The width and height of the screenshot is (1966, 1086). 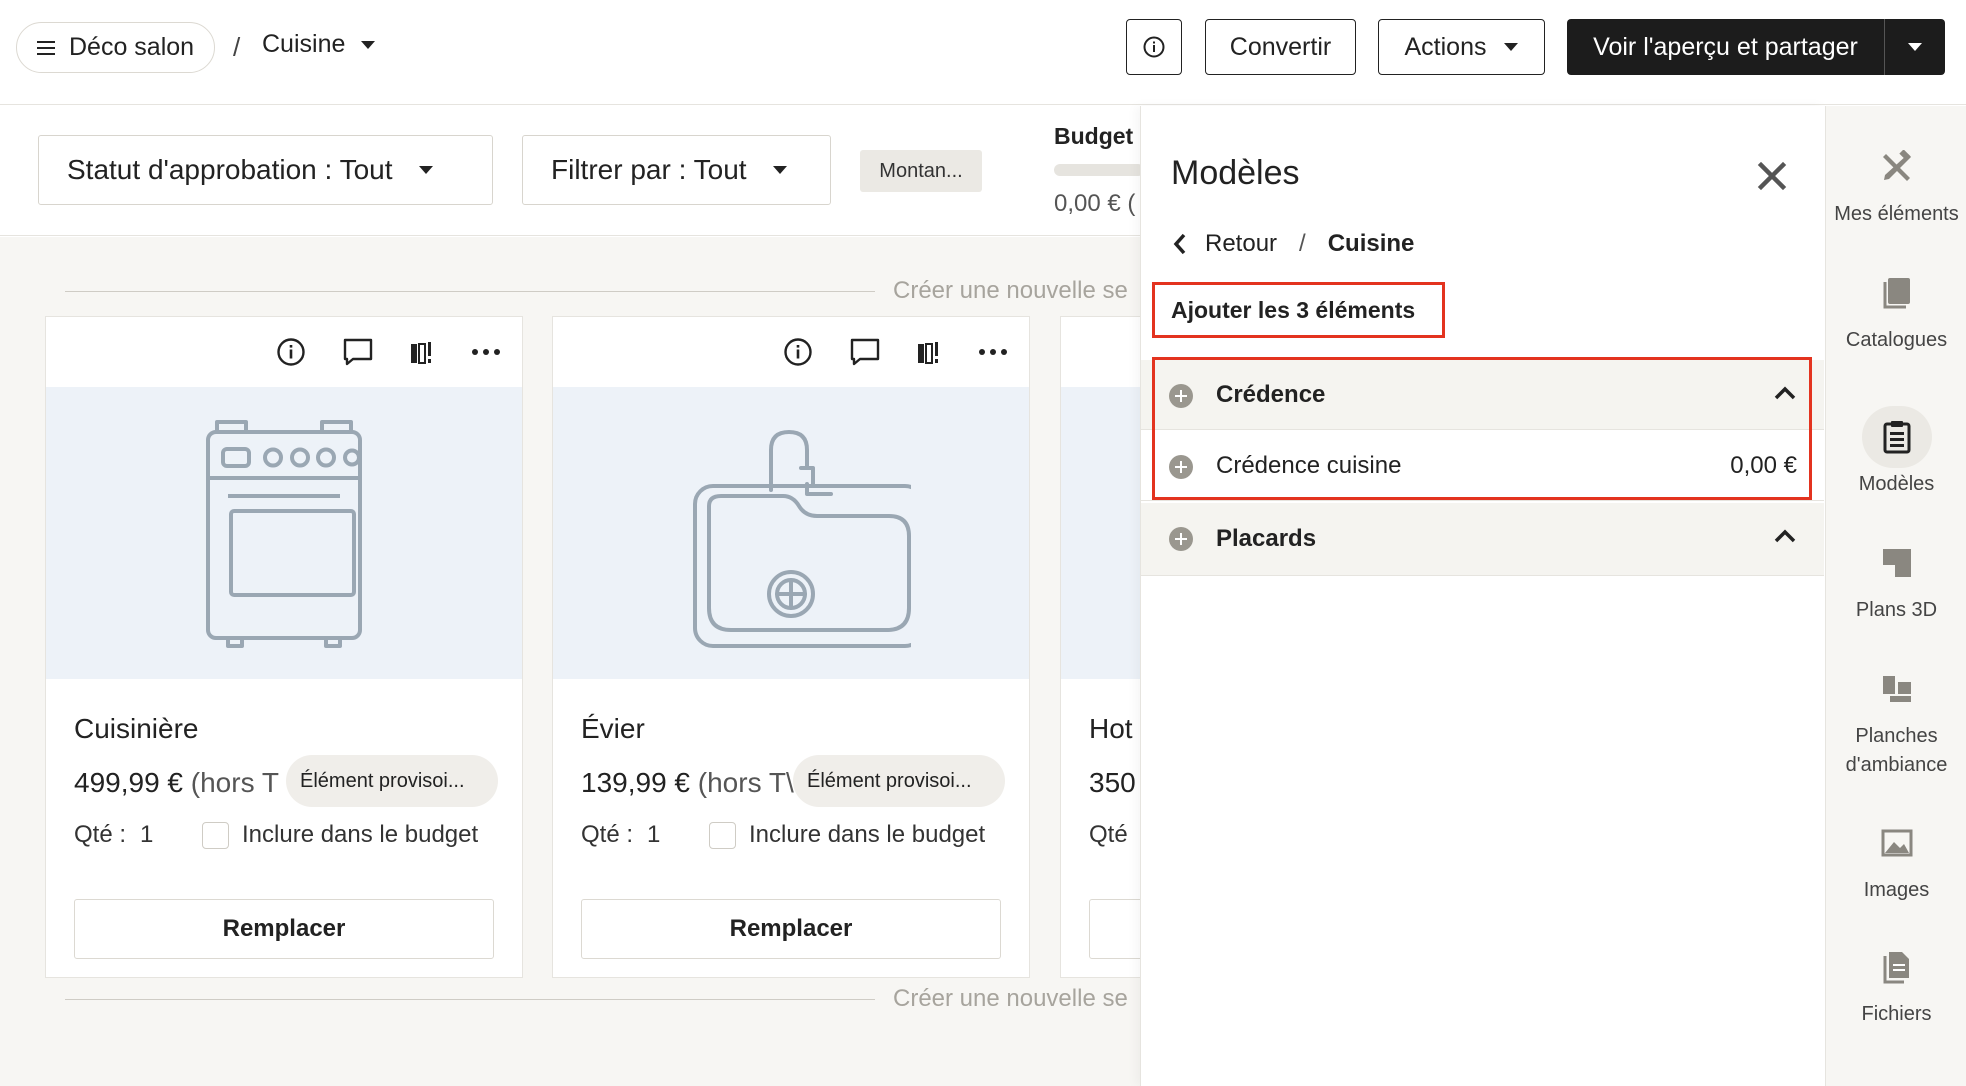 What do you see at coordinates (1897, 843) in the screenshot?
I see `image-icon` at bounding box center [1897, 843].